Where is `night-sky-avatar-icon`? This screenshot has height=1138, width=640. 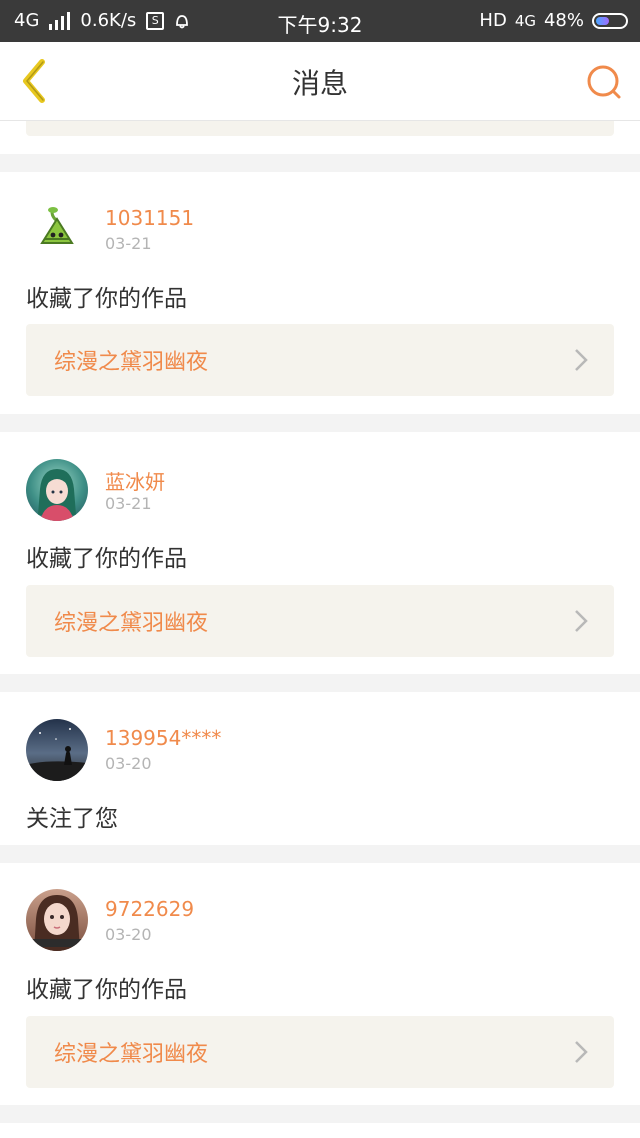
night-sky-avatar-icon is located at coordinates (57, 754).